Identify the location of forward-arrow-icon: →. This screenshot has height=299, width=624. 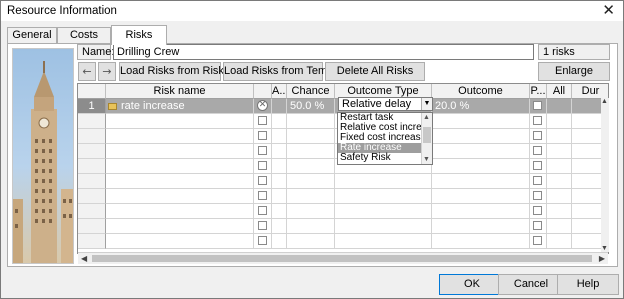
(107, 71).